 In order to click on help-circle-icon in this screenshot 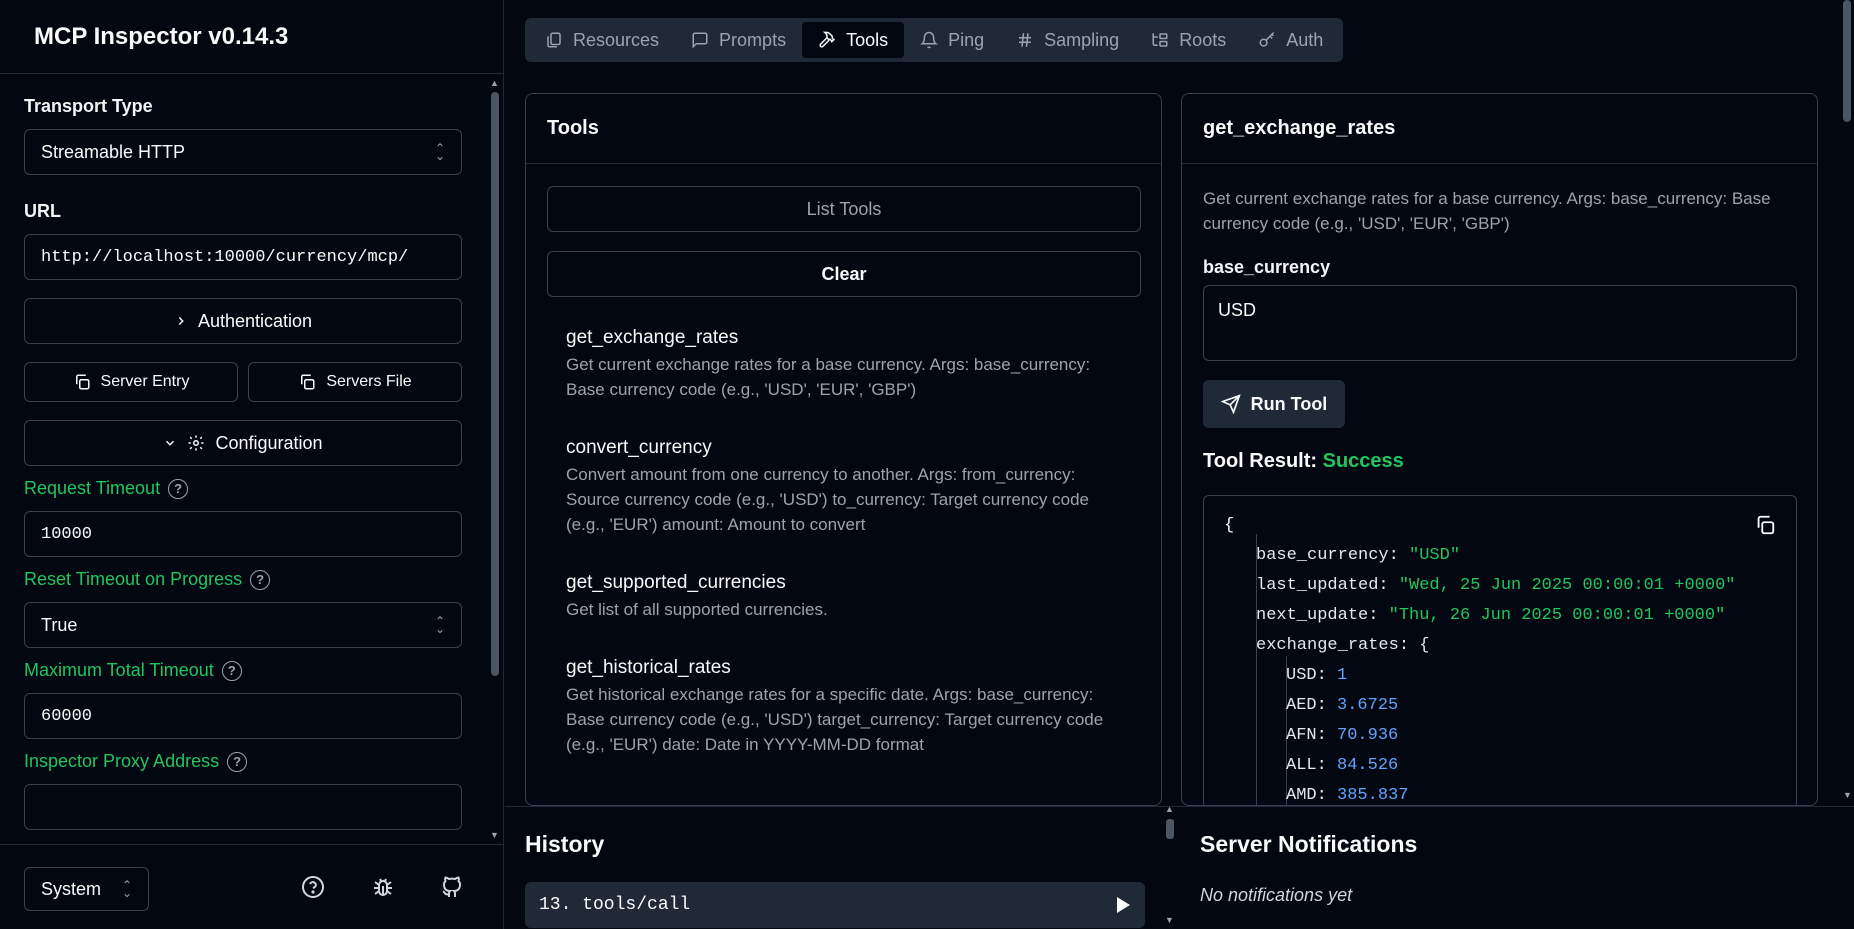, I will do `click(313, 887)`.